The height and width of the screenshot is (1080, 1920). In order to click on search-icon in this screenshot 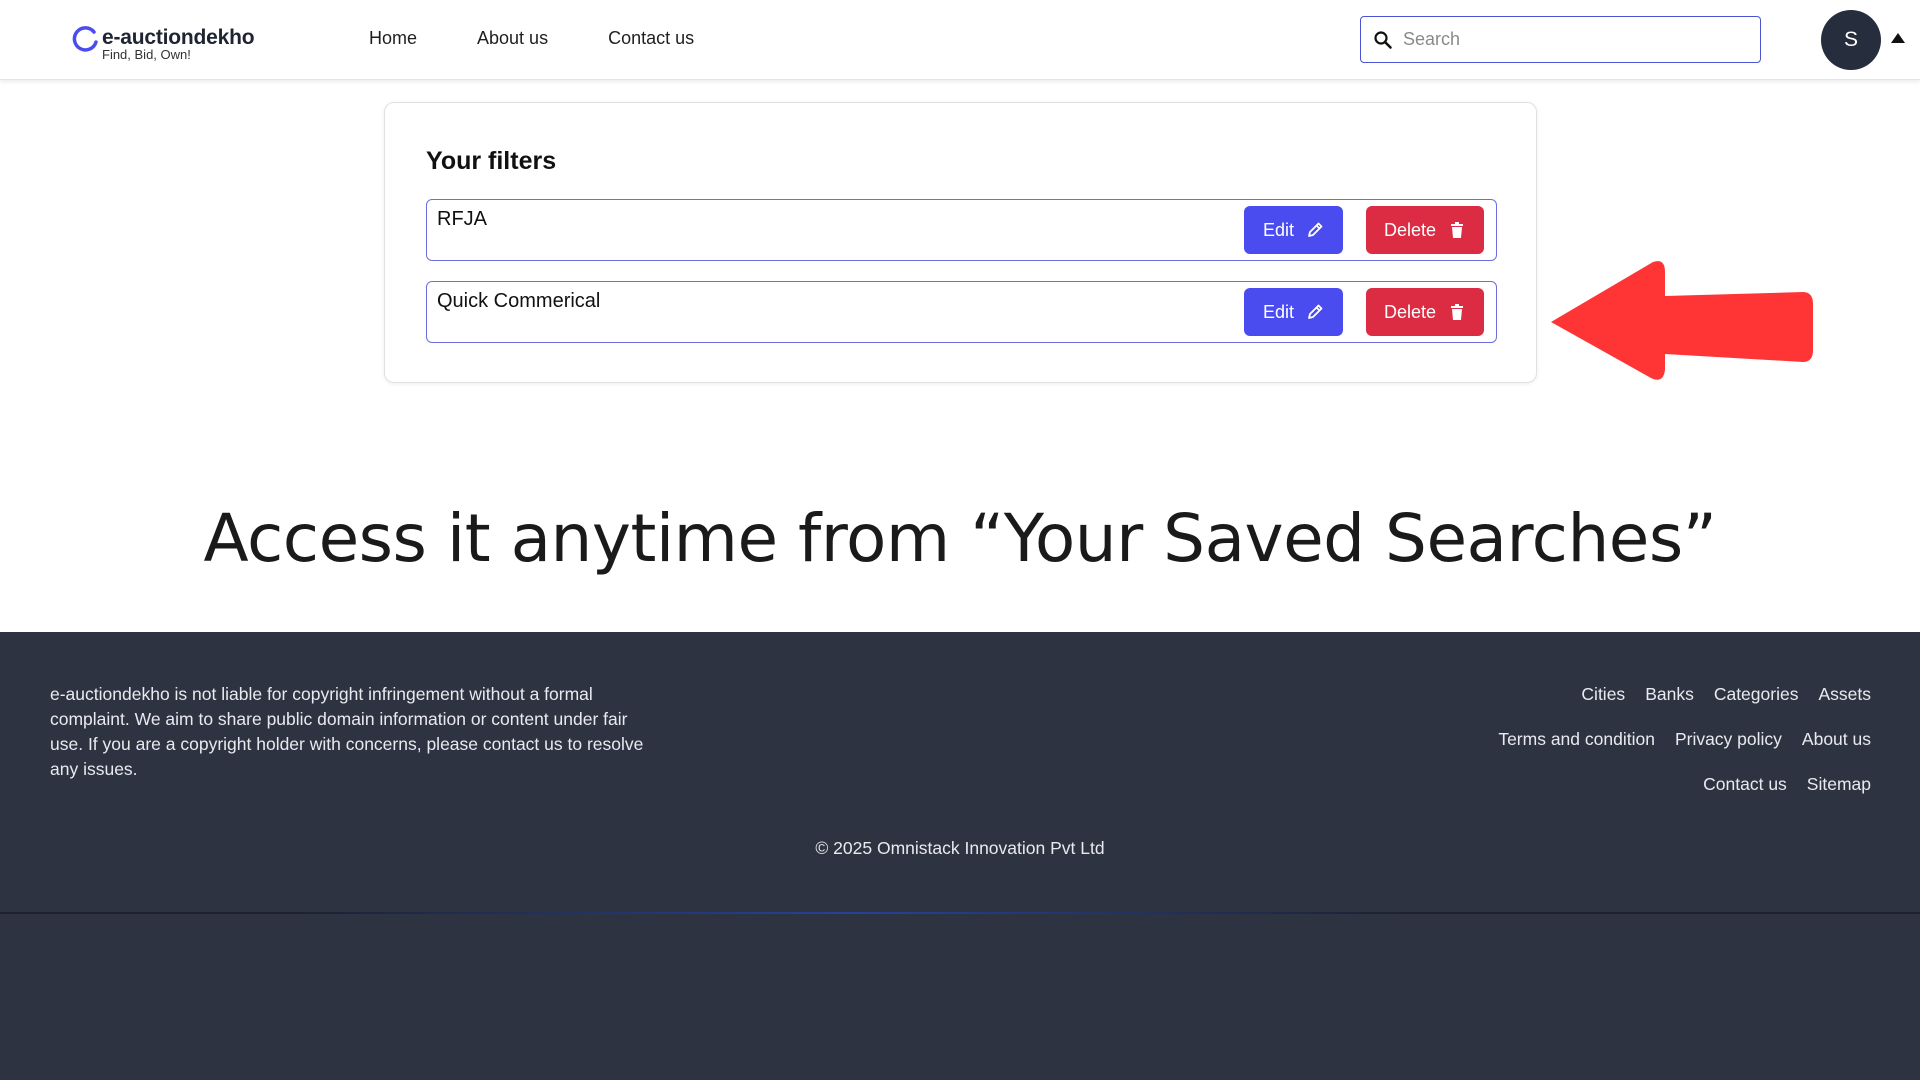, I will do `click(1383, 39)`.